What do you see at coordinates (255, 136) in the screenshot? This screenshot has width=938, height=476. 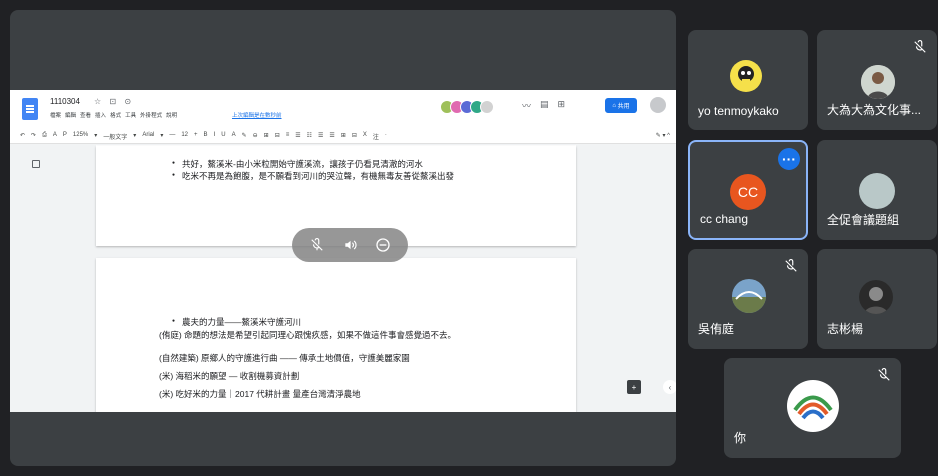 I see `toolbar-item: ⊖` at bounding box center [255, 136].